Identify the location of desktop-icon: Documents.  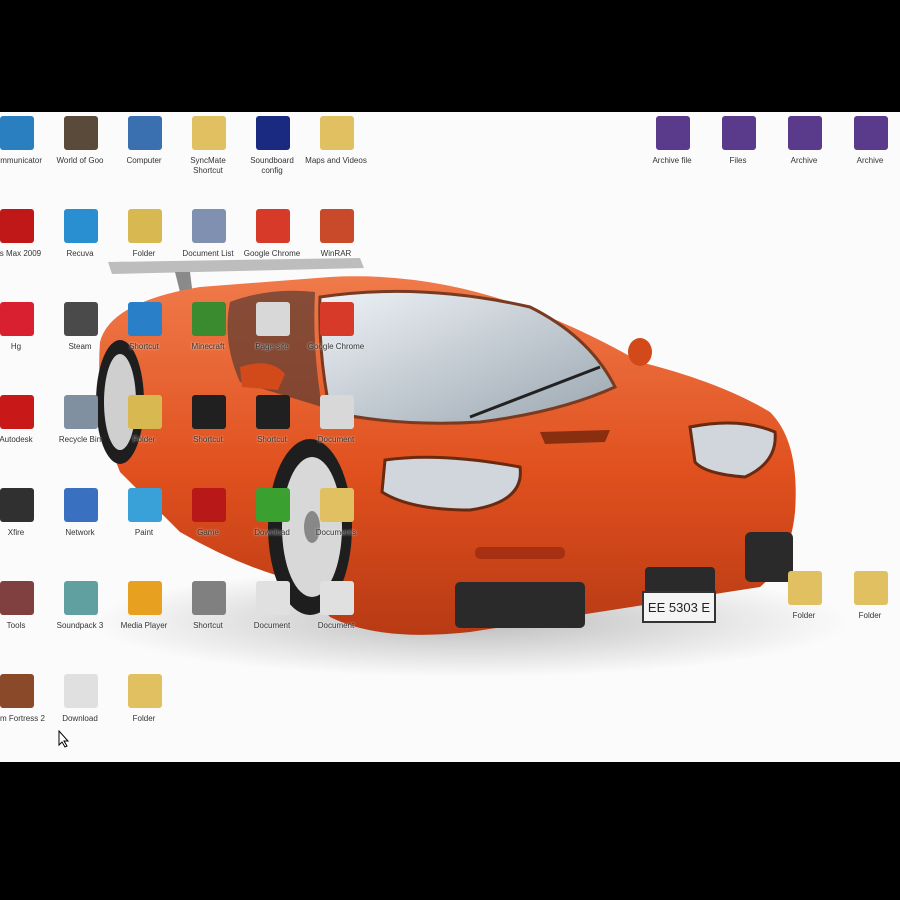
(336, 529).